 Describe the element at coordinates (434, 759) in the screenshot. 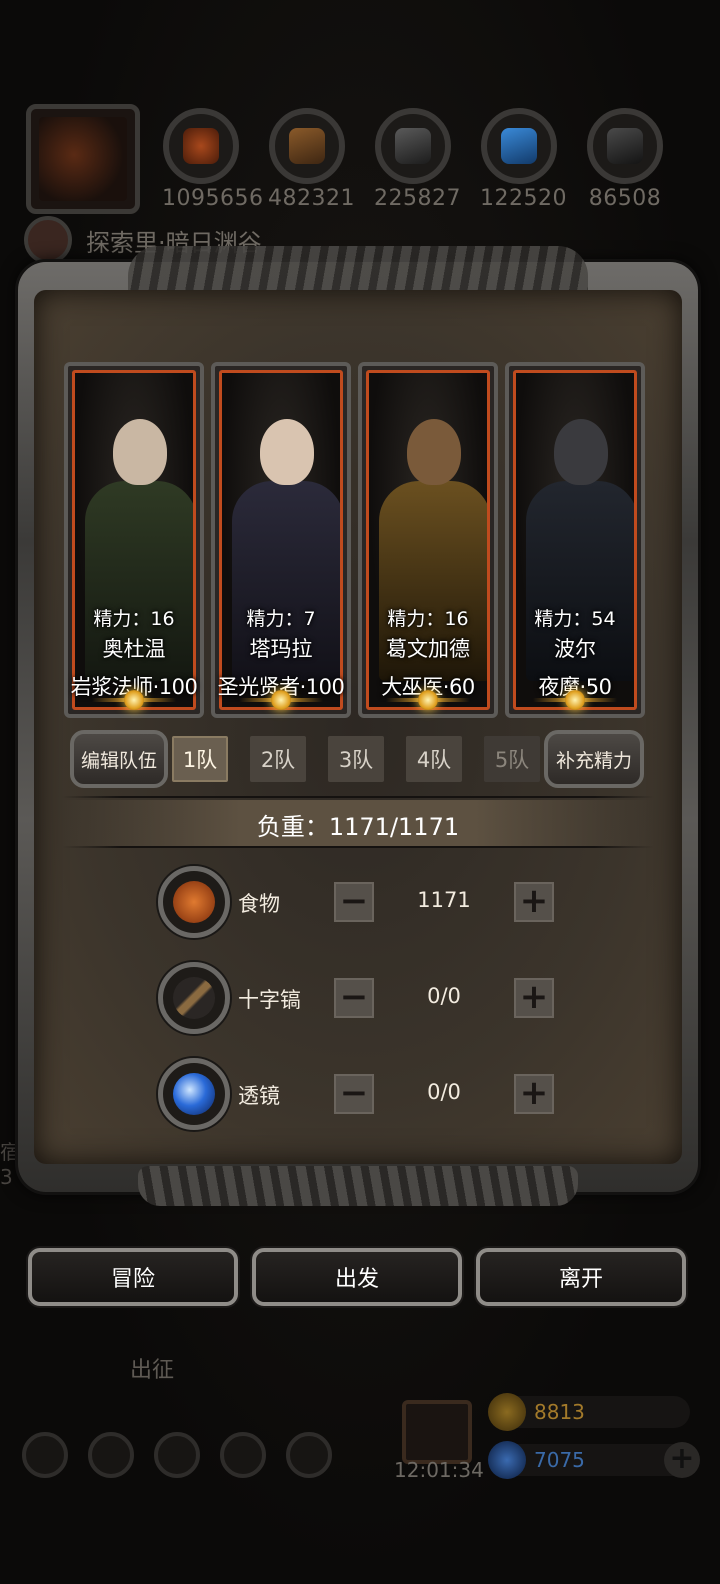

I see `tab-team-4: 4队` at that location.